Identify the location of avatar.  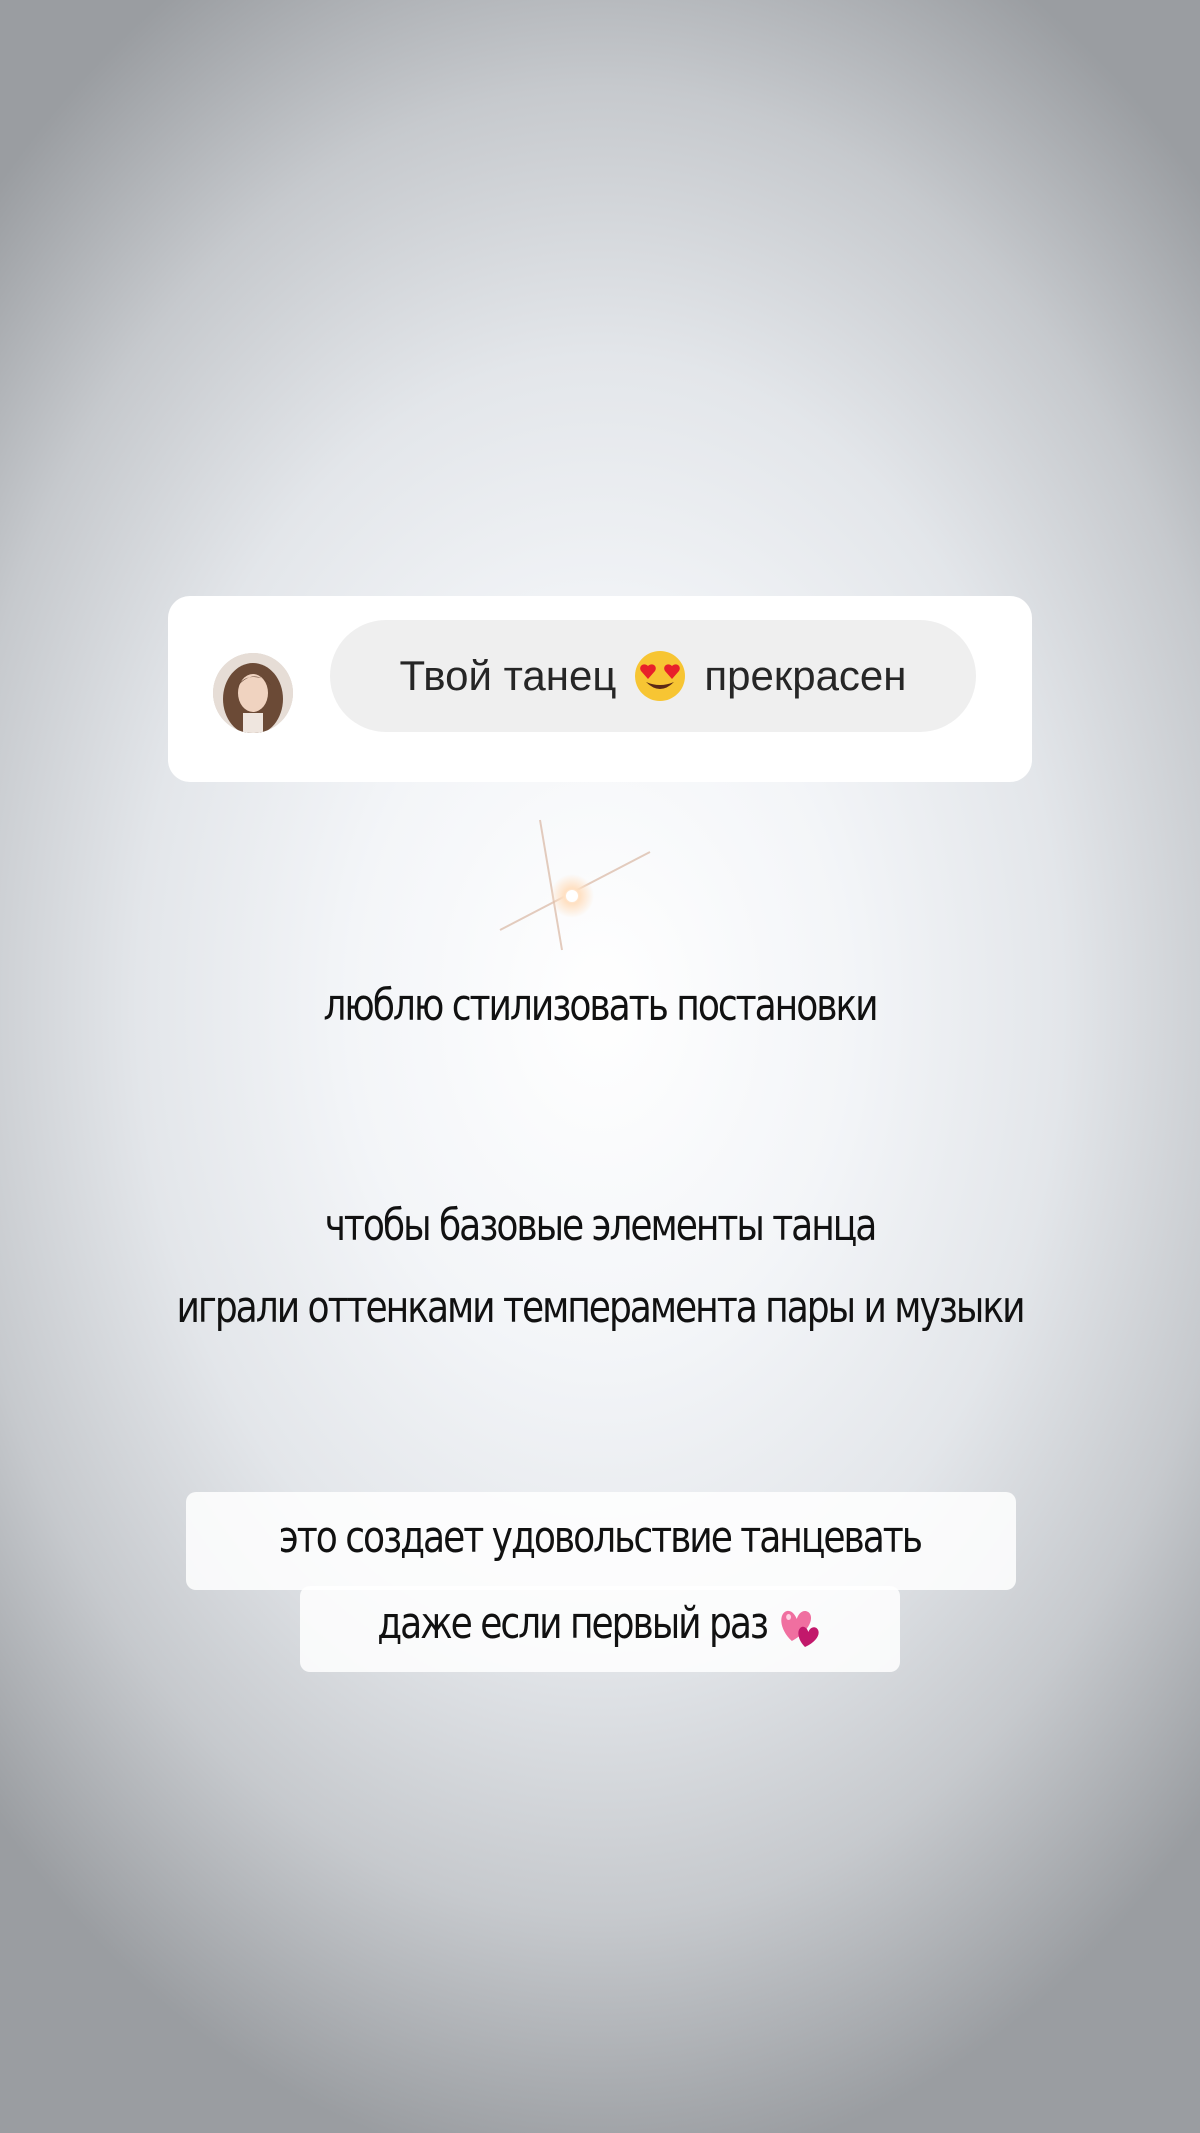
(253, 693).